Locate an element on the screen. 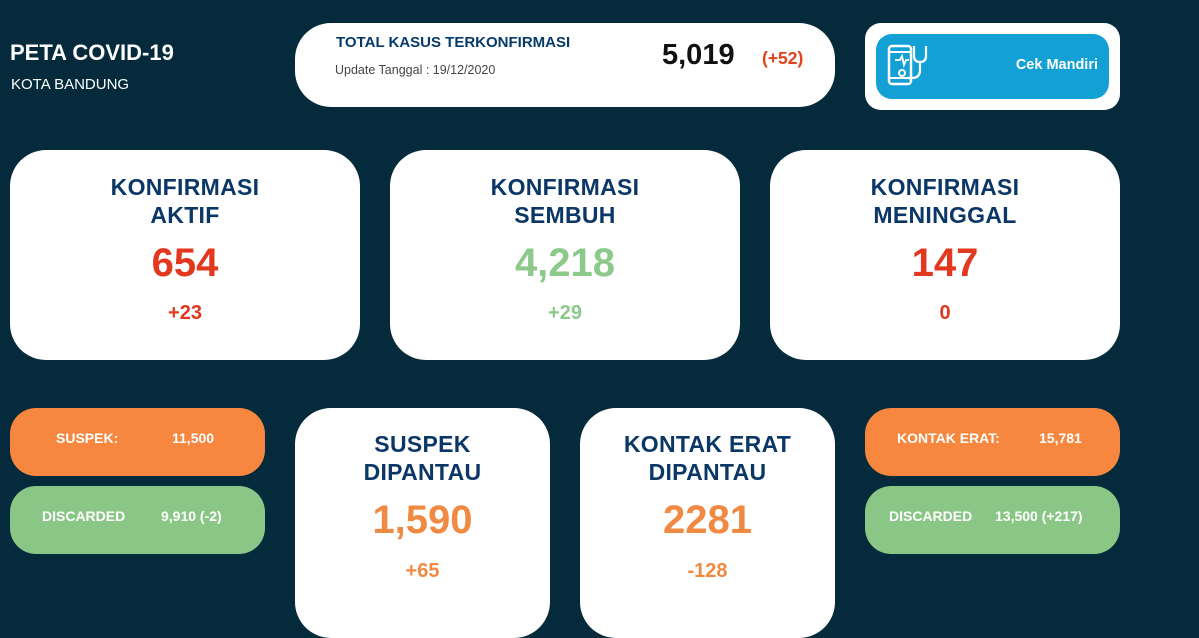 Image resolution: width=1199 pixels, height=638 pixels. phone-stethoscope-icon is located at coordinates (907, 65).